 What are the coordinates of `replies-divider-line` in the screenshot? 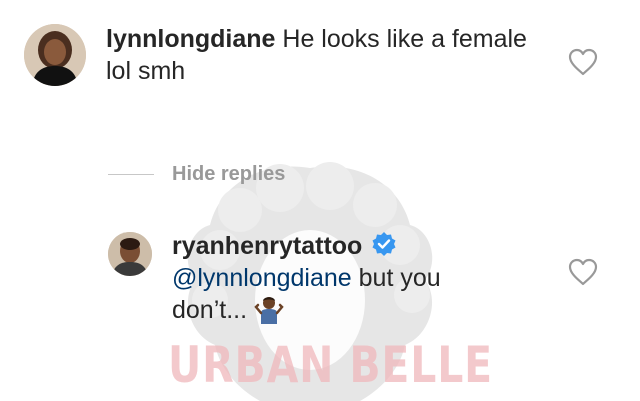 It's located at (131, 174).